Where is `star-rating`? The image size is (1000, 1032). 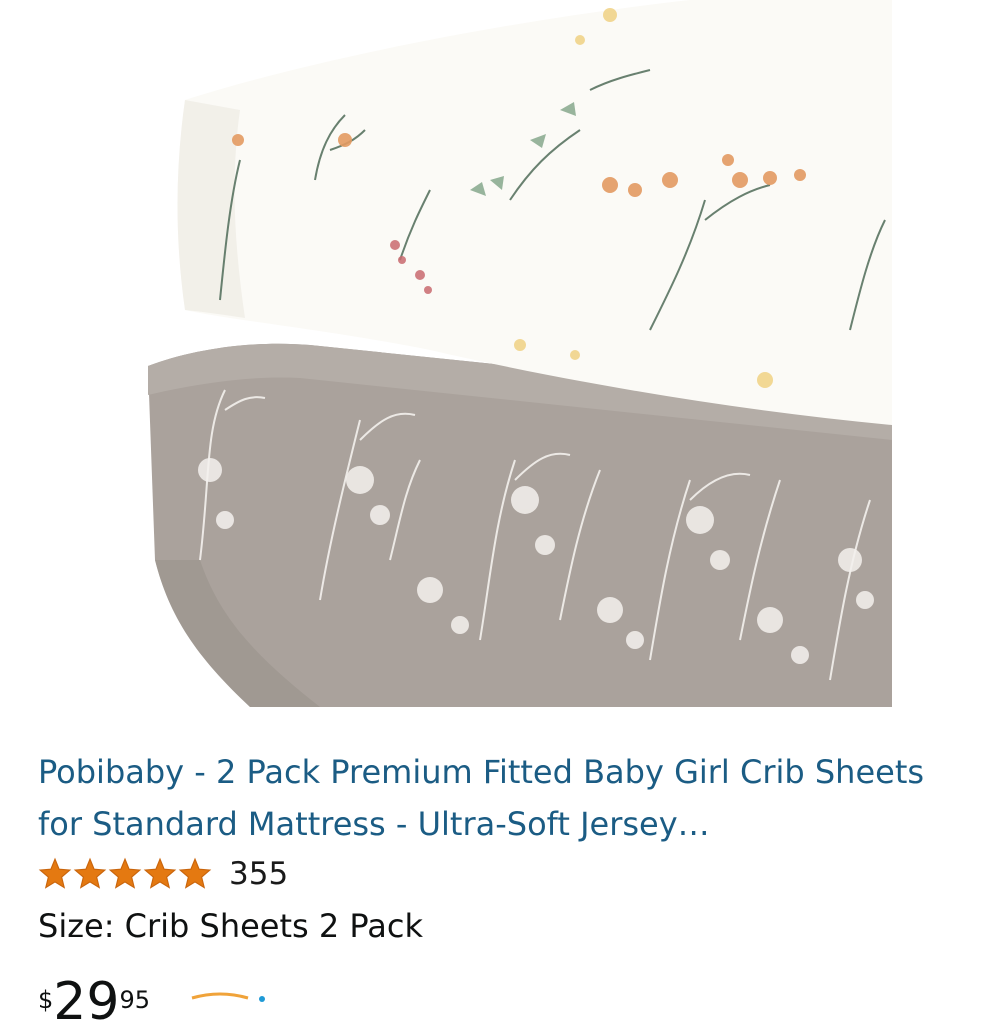 star-rating is located at coordinates (125, 874).